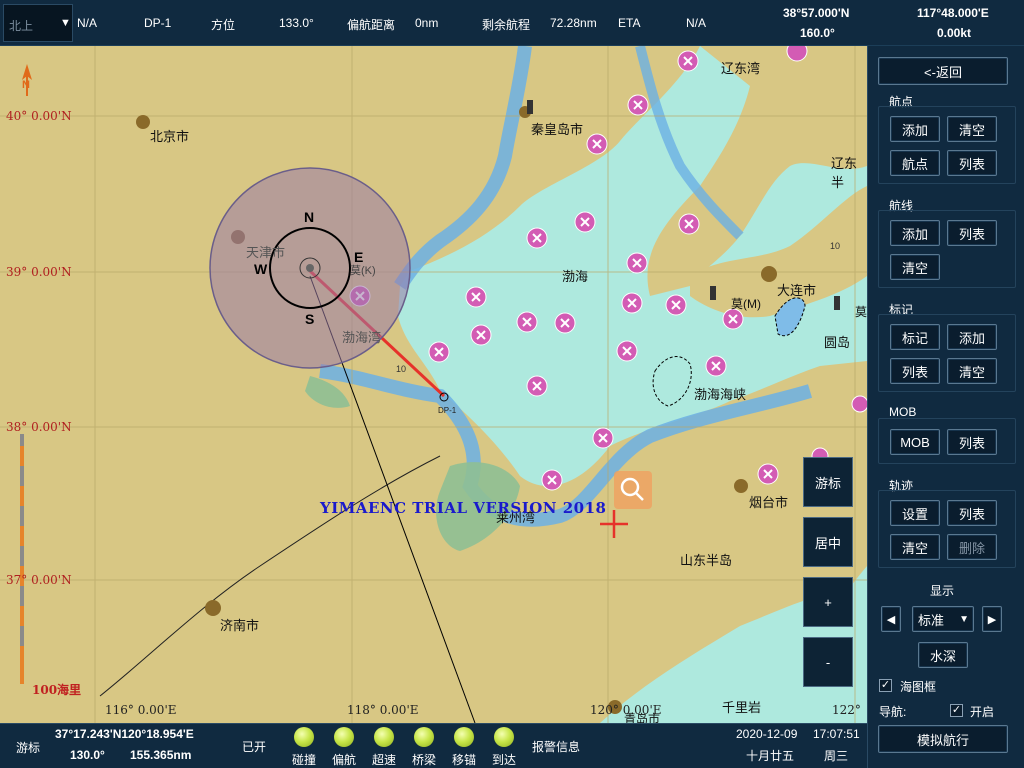 The height and width of the screenshot is (768, 1024). I want to click on compass-south: S, so click(310, 319).